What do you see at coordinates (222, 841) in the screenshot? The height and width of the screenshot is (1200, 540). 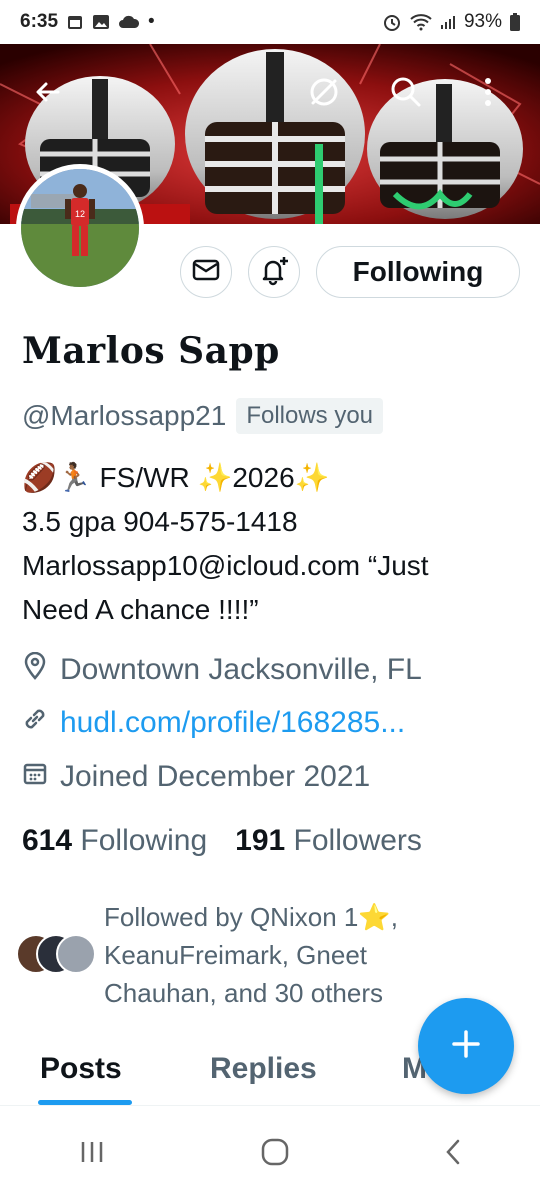 I see `follow-counts: 614 Following 191 Followers` at bounding box center [222, 841].